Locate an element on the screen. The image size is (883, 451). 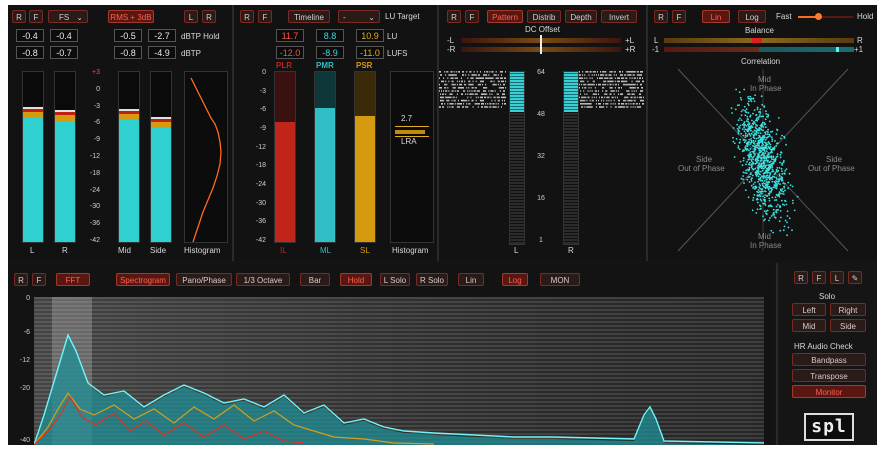
histogram-graph is located at coordinates (206, 159).